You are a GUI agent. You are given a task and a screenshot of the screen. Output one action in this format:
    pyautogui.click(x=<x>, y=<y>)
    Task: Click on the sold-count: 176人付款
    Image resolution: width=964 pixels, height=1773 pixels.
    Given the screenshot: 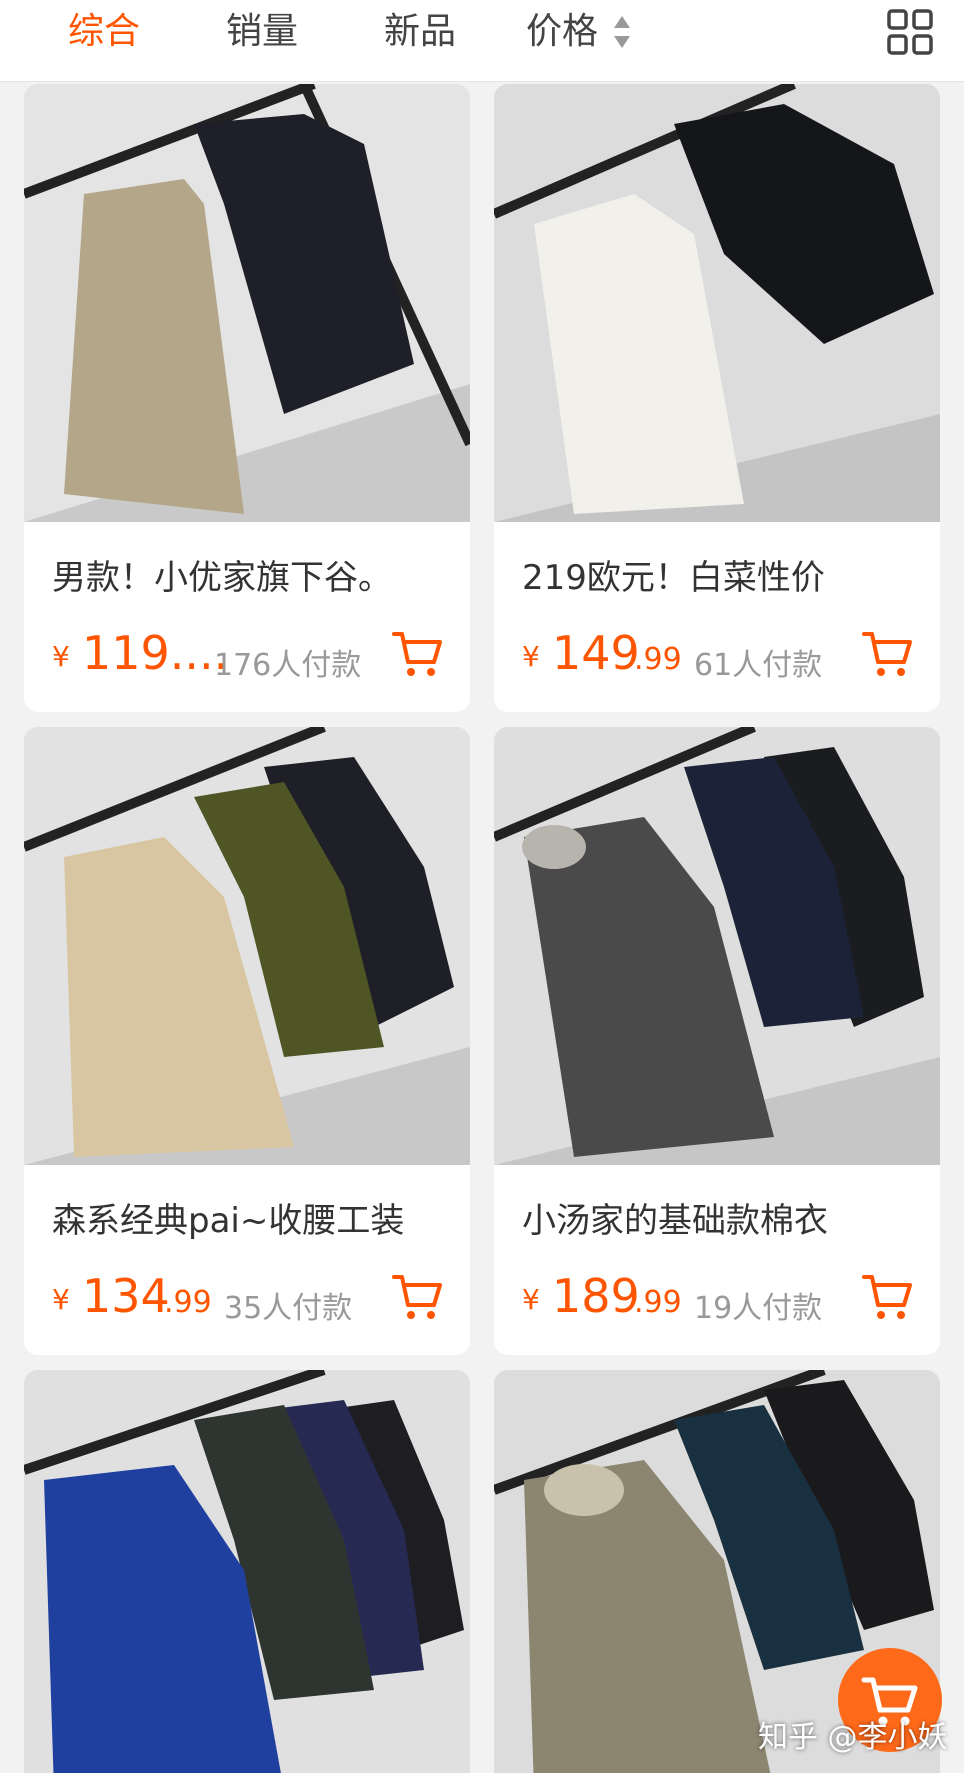 What is the action you would take?
    pyautogui.click(x=288, y=665)
    